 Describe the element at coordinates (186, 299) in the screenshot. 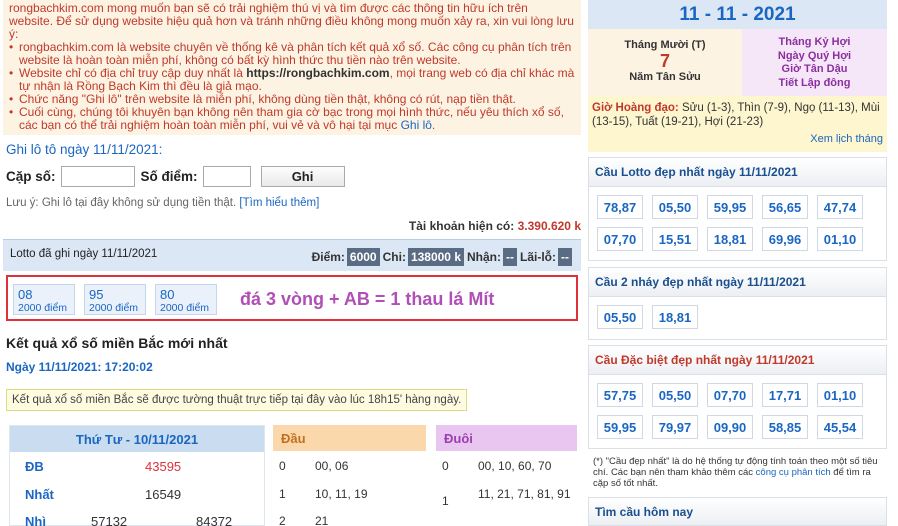

I see `lotto-entry: 80 2000 điểm` at that location.